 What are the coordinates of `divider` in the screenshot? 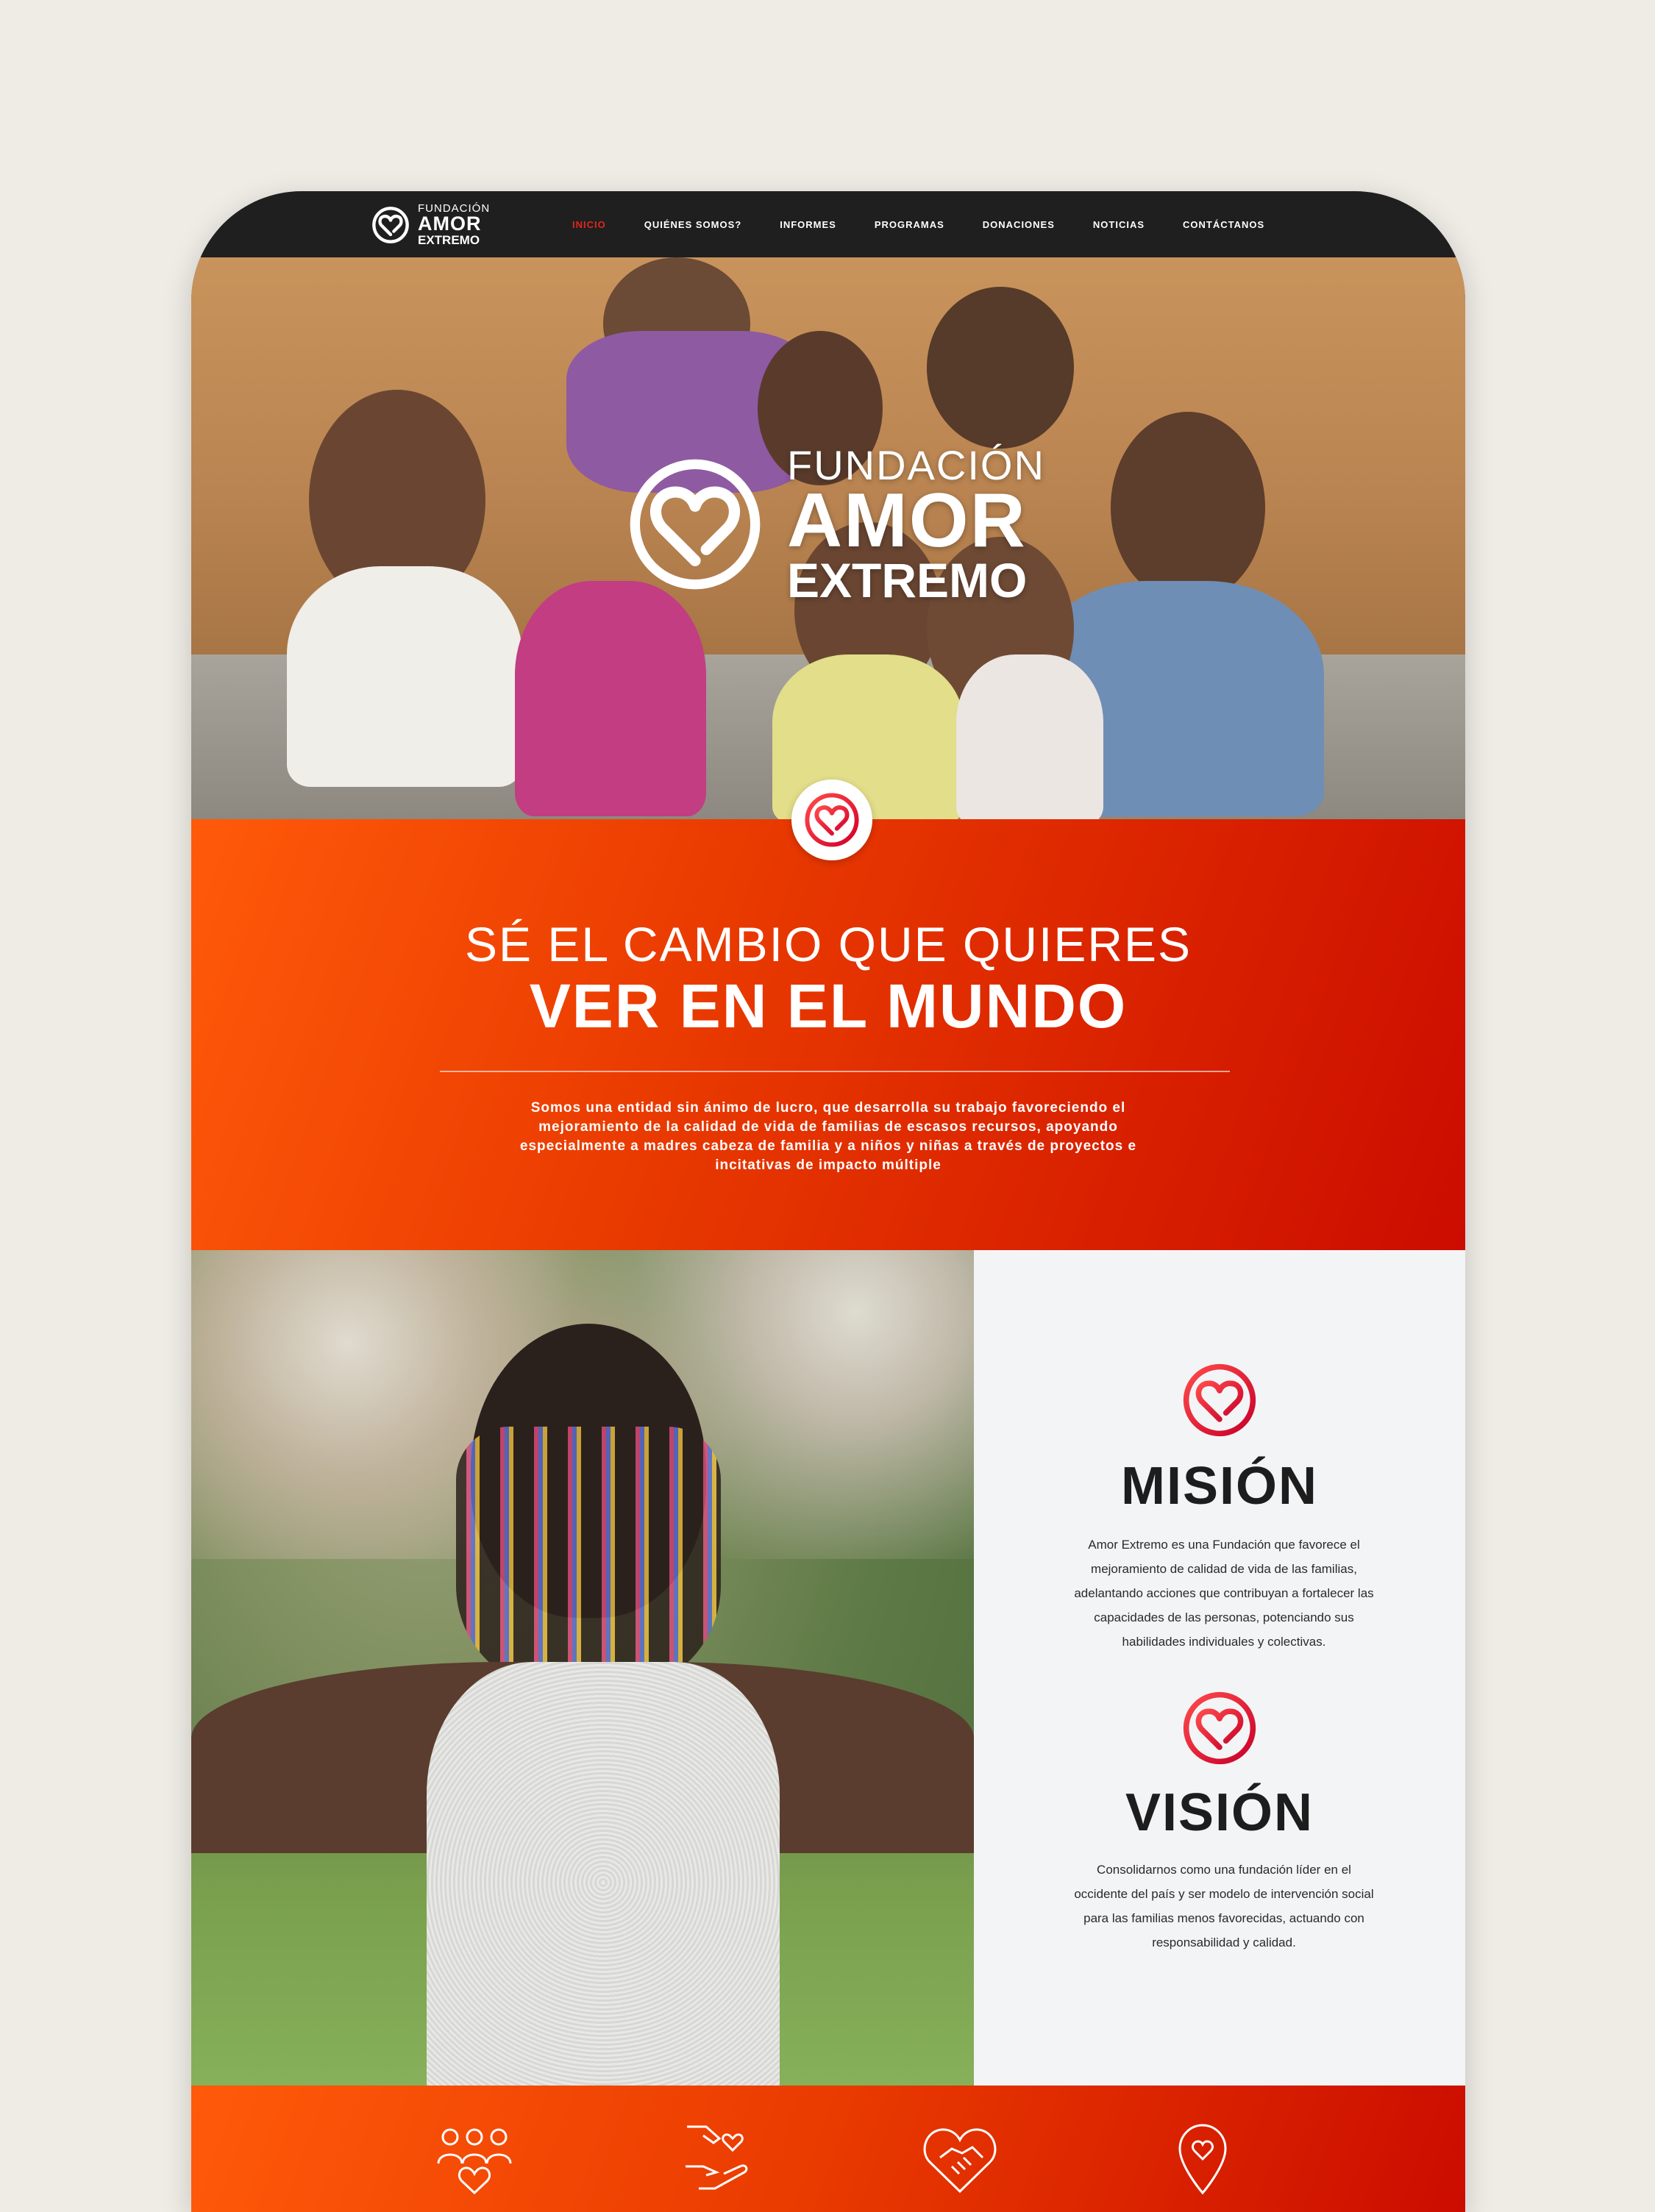 It's located at (835, 1071).